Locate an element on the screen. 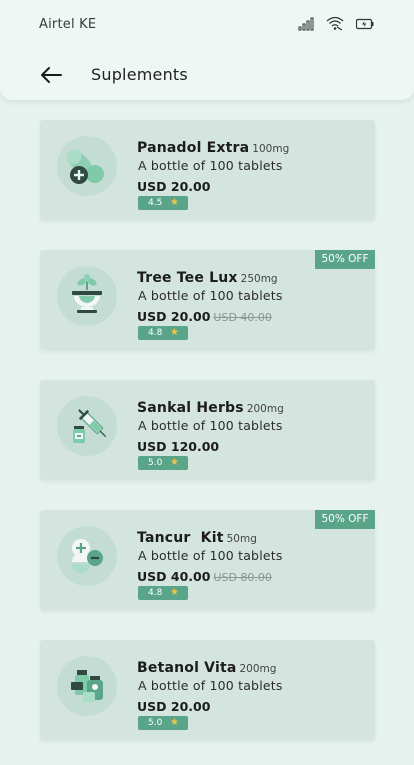 Image resolution: width=414 pixels, height=765 pixels. arrow-left-icon is located at coordinates (51, 75).